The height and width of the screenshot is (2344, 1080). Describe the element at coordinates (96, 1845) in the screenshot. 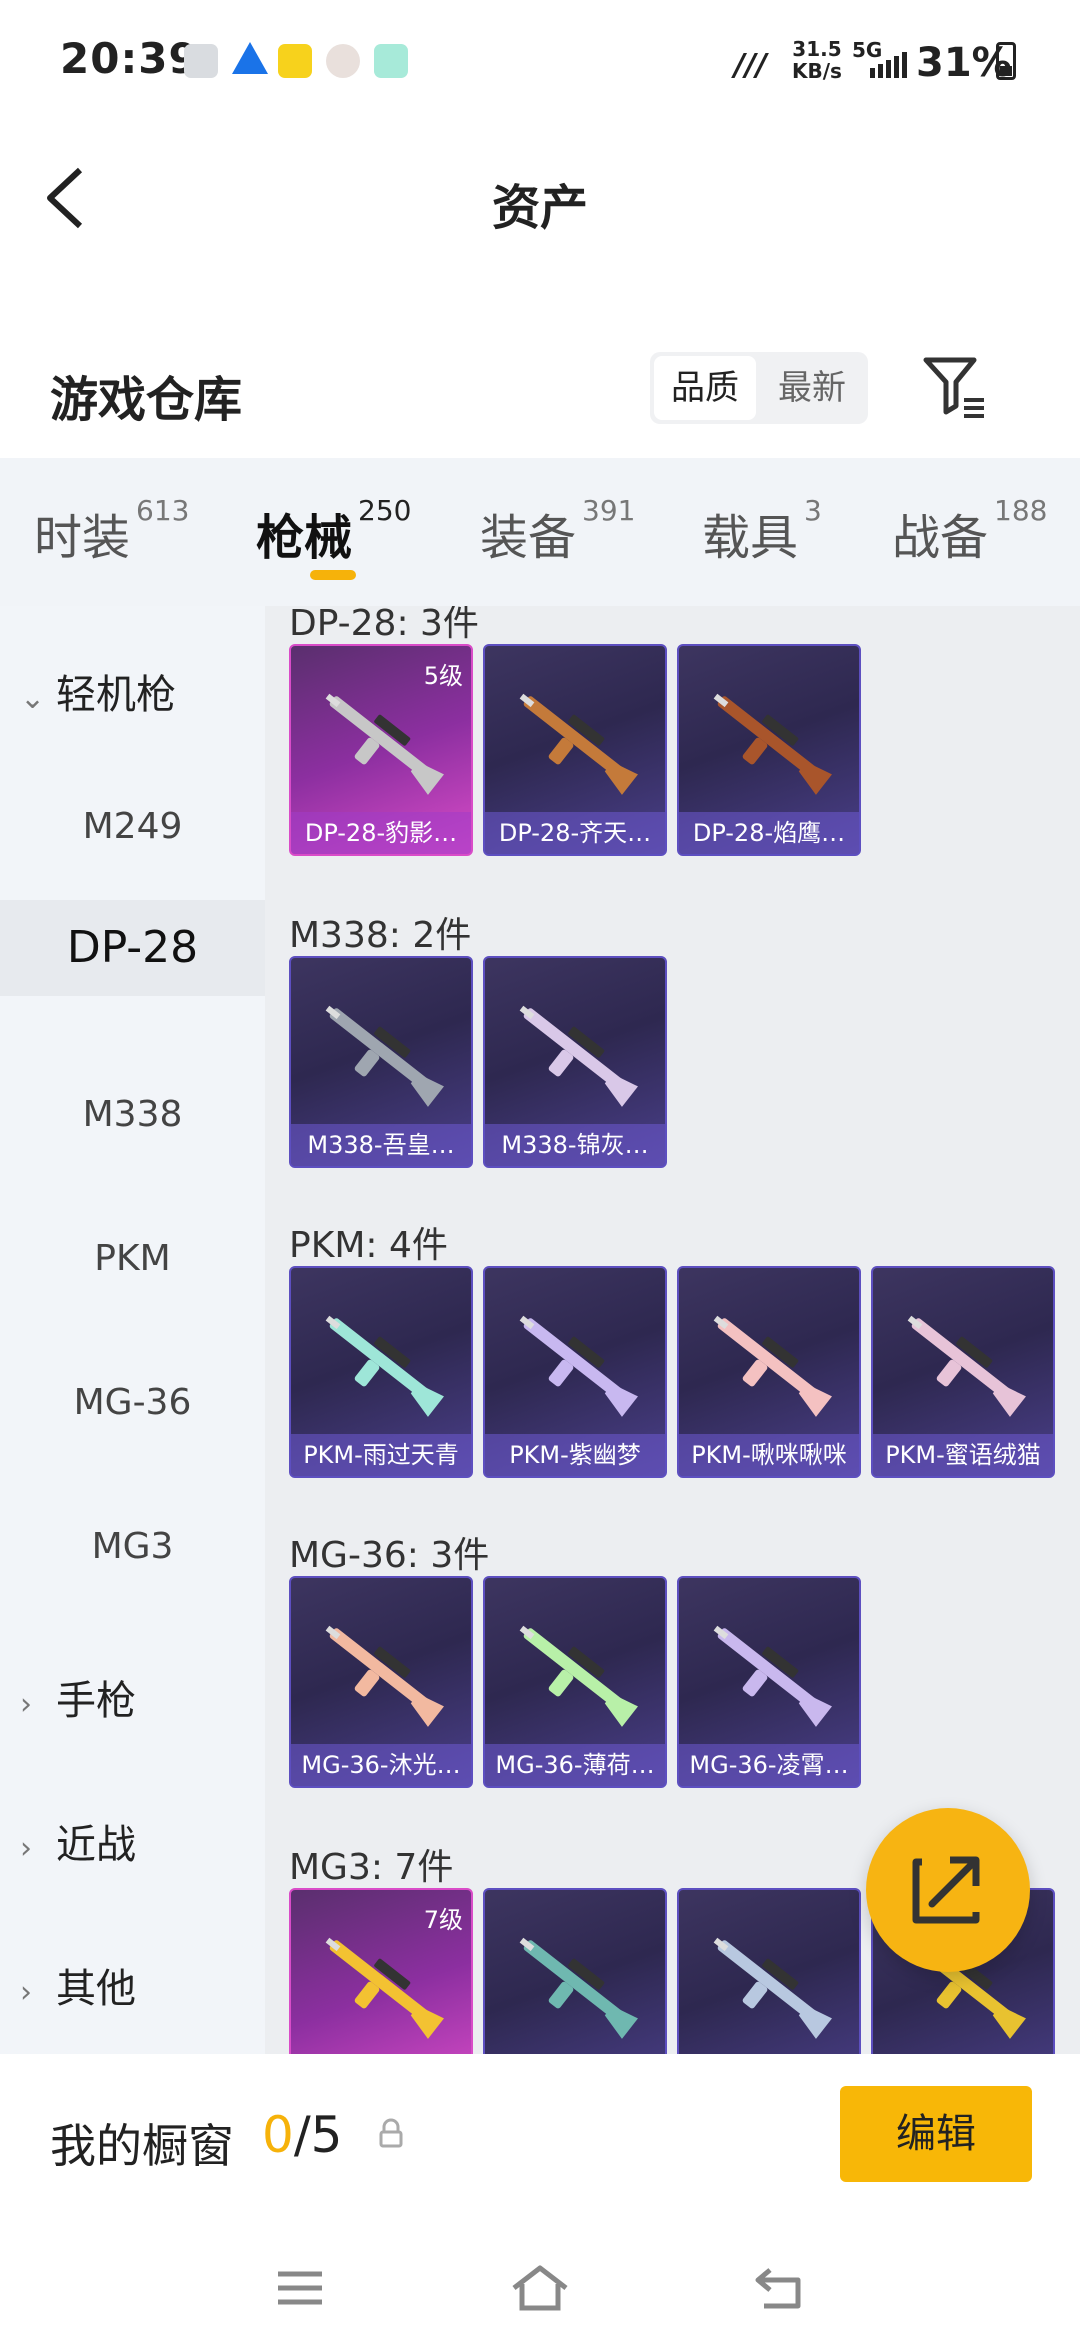

I see `sidebar-category-label: 近战` at that location.